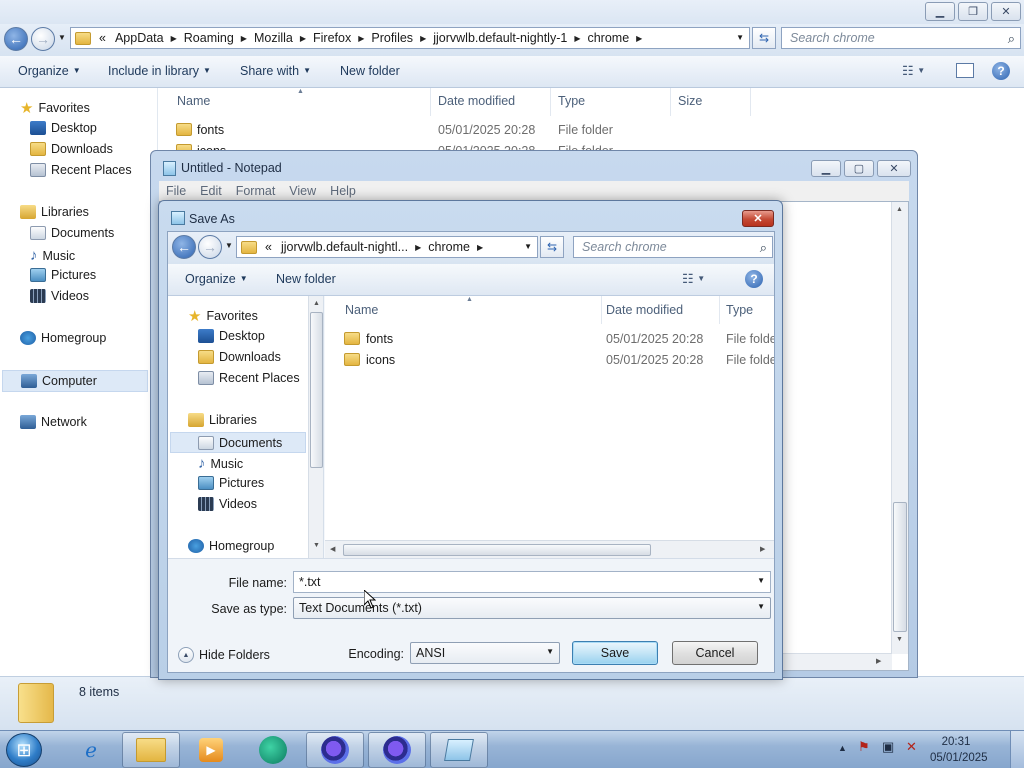  Describe the element at coordinates (249, 378) in the screenshot. I see `nav-recent-places: Recent Places` at that location.